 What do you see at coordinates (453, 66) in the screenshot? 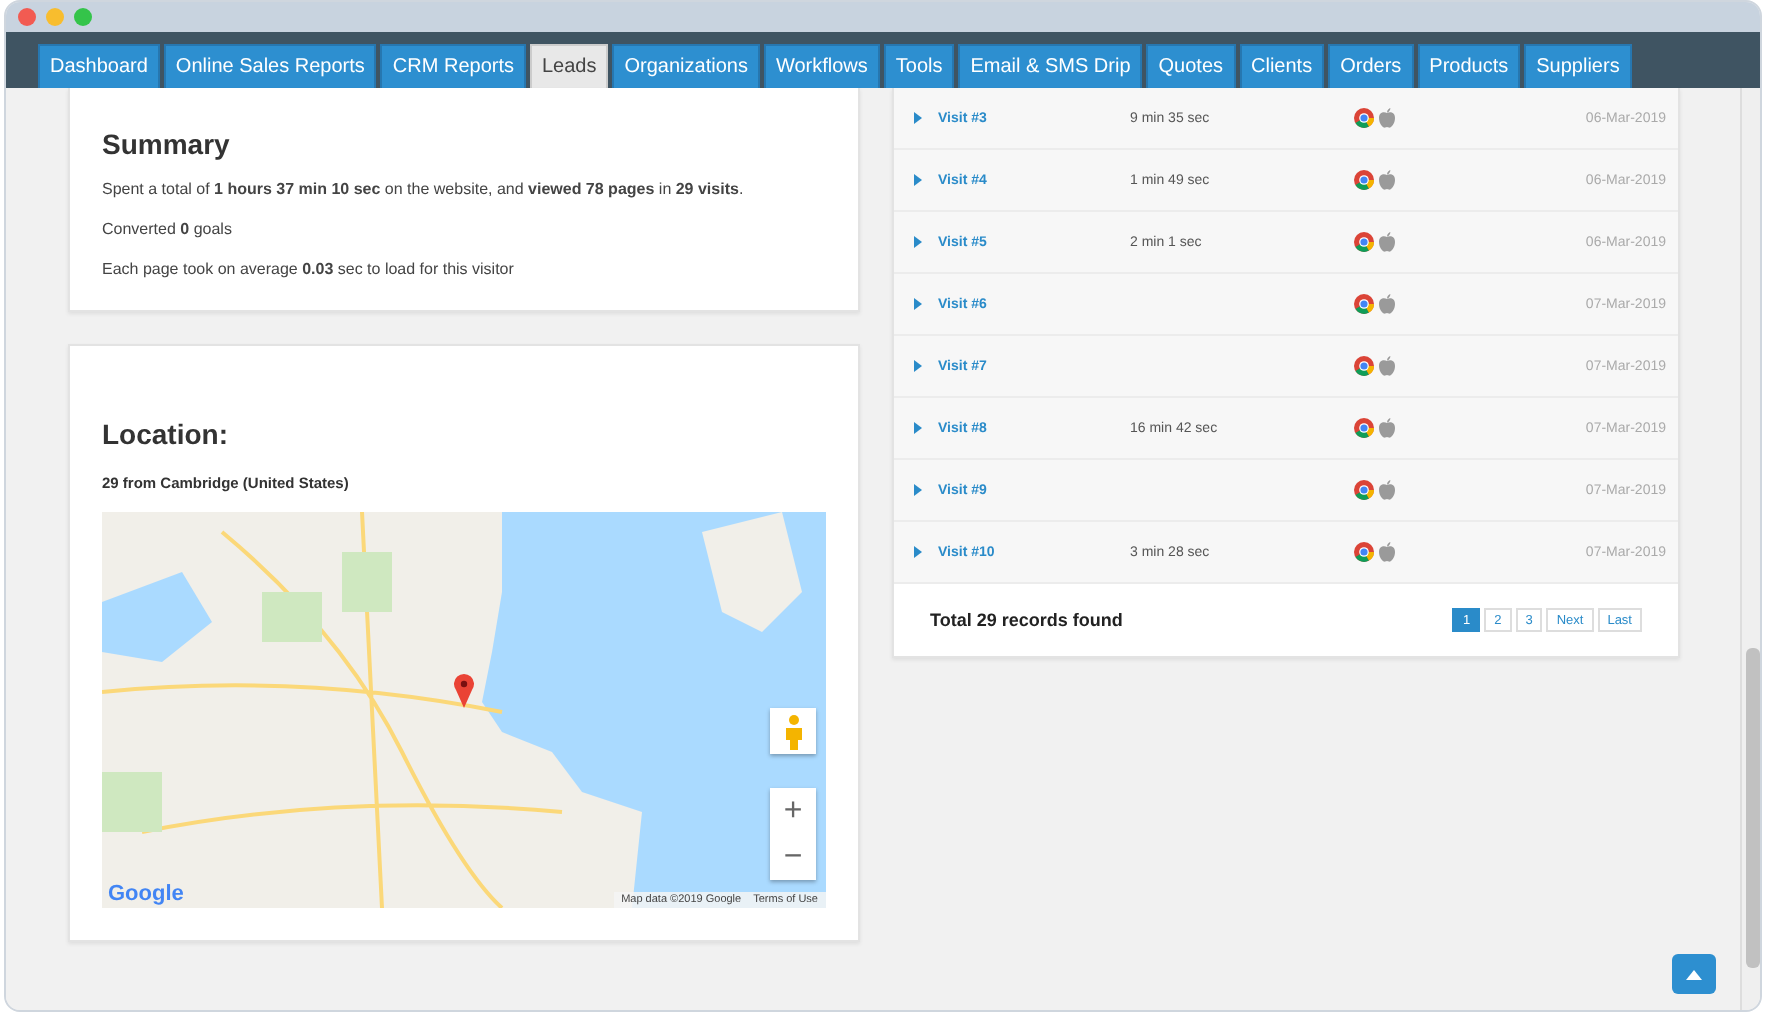
I see `nav-tab: CRM Reports` at bounding box center [453, 66].